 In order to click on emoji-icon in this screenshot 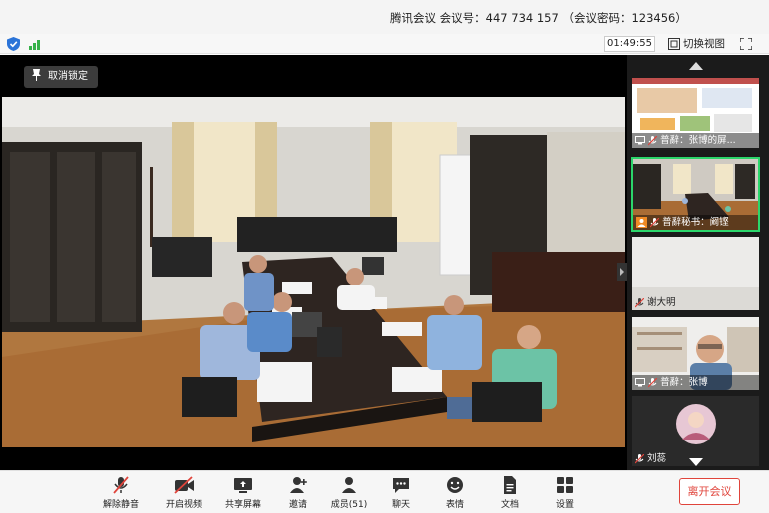, I will do `click(455, 485)`.